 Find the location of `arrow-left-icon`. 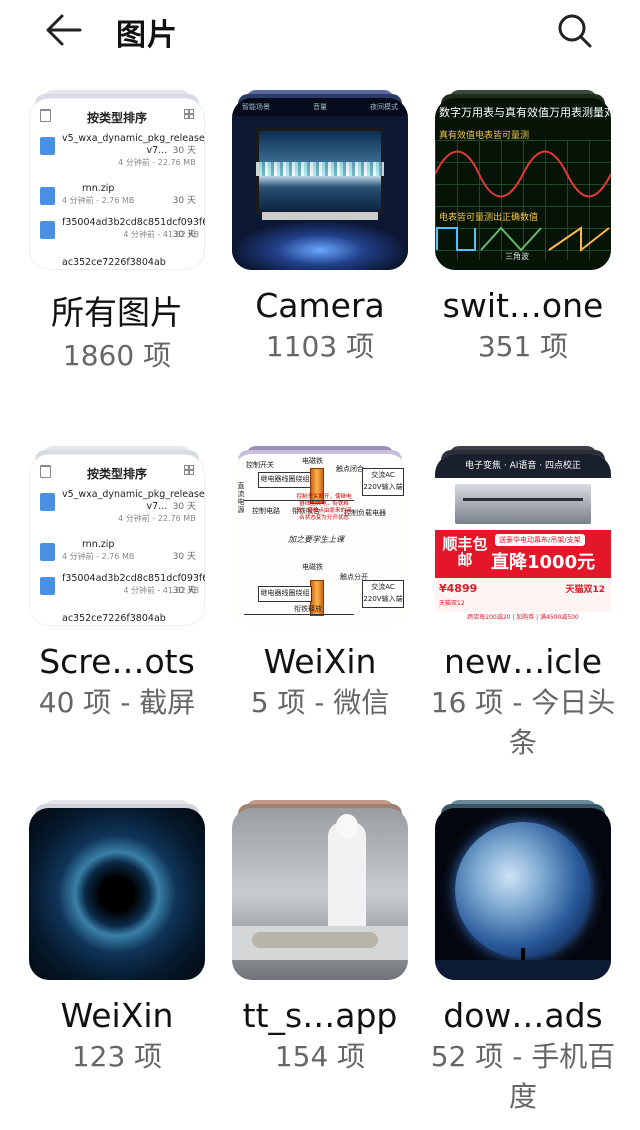

arrow-left-icon is located at coordinates (64, 30).